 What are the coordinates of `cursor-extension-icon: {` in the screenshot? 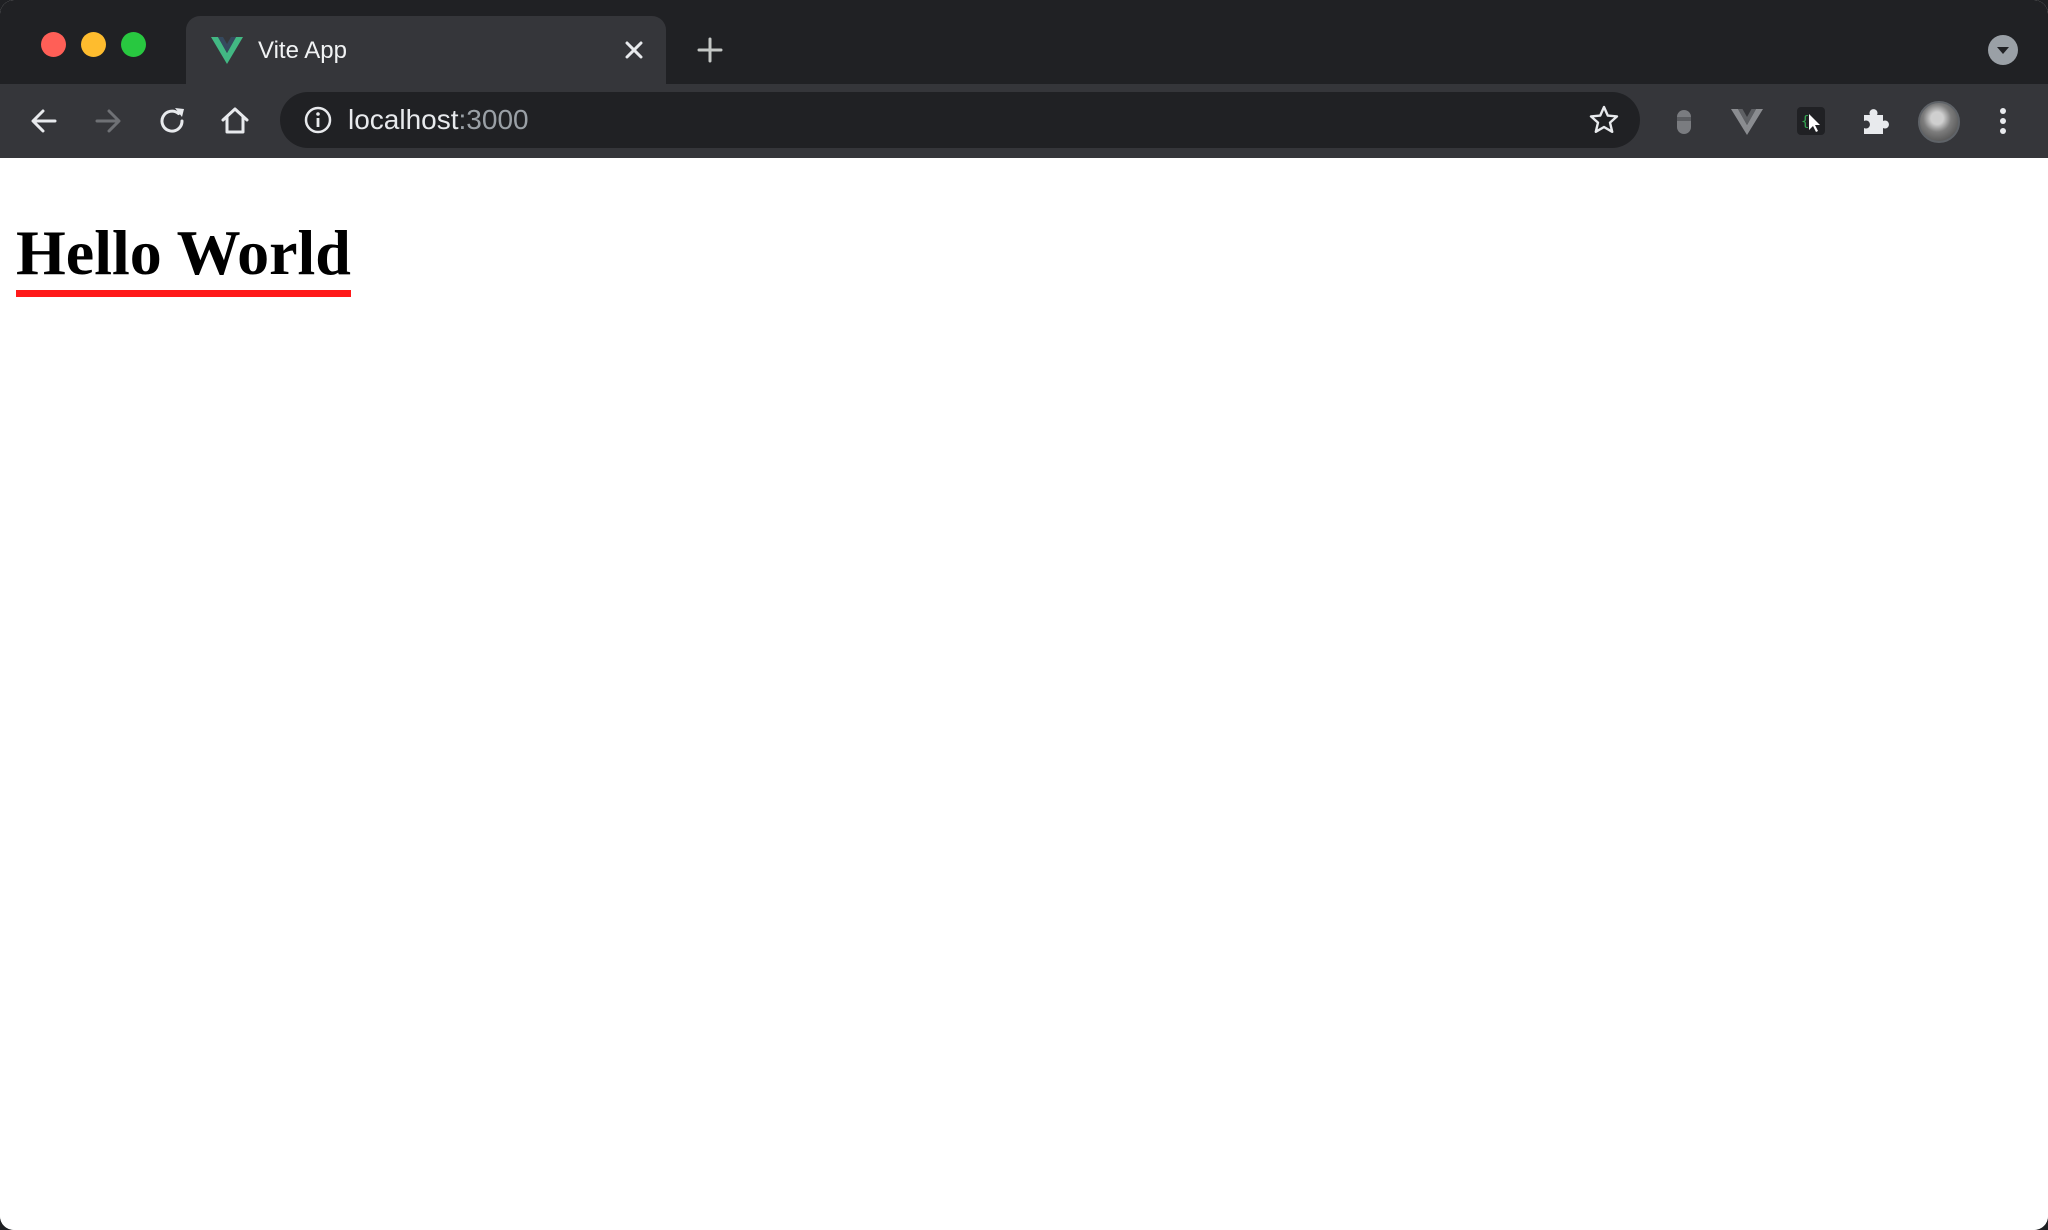 It's located at (1811, 121).